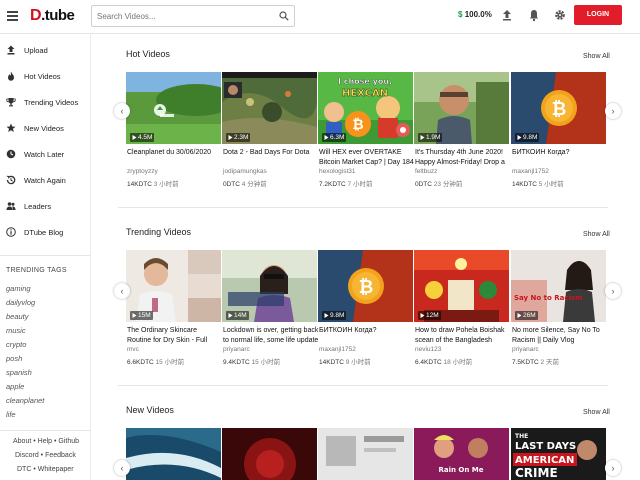  What do you see at coordinates (426, 171) in the screenshot?
I see `video-author: feltbuzz` at bounding box center [426, 171].